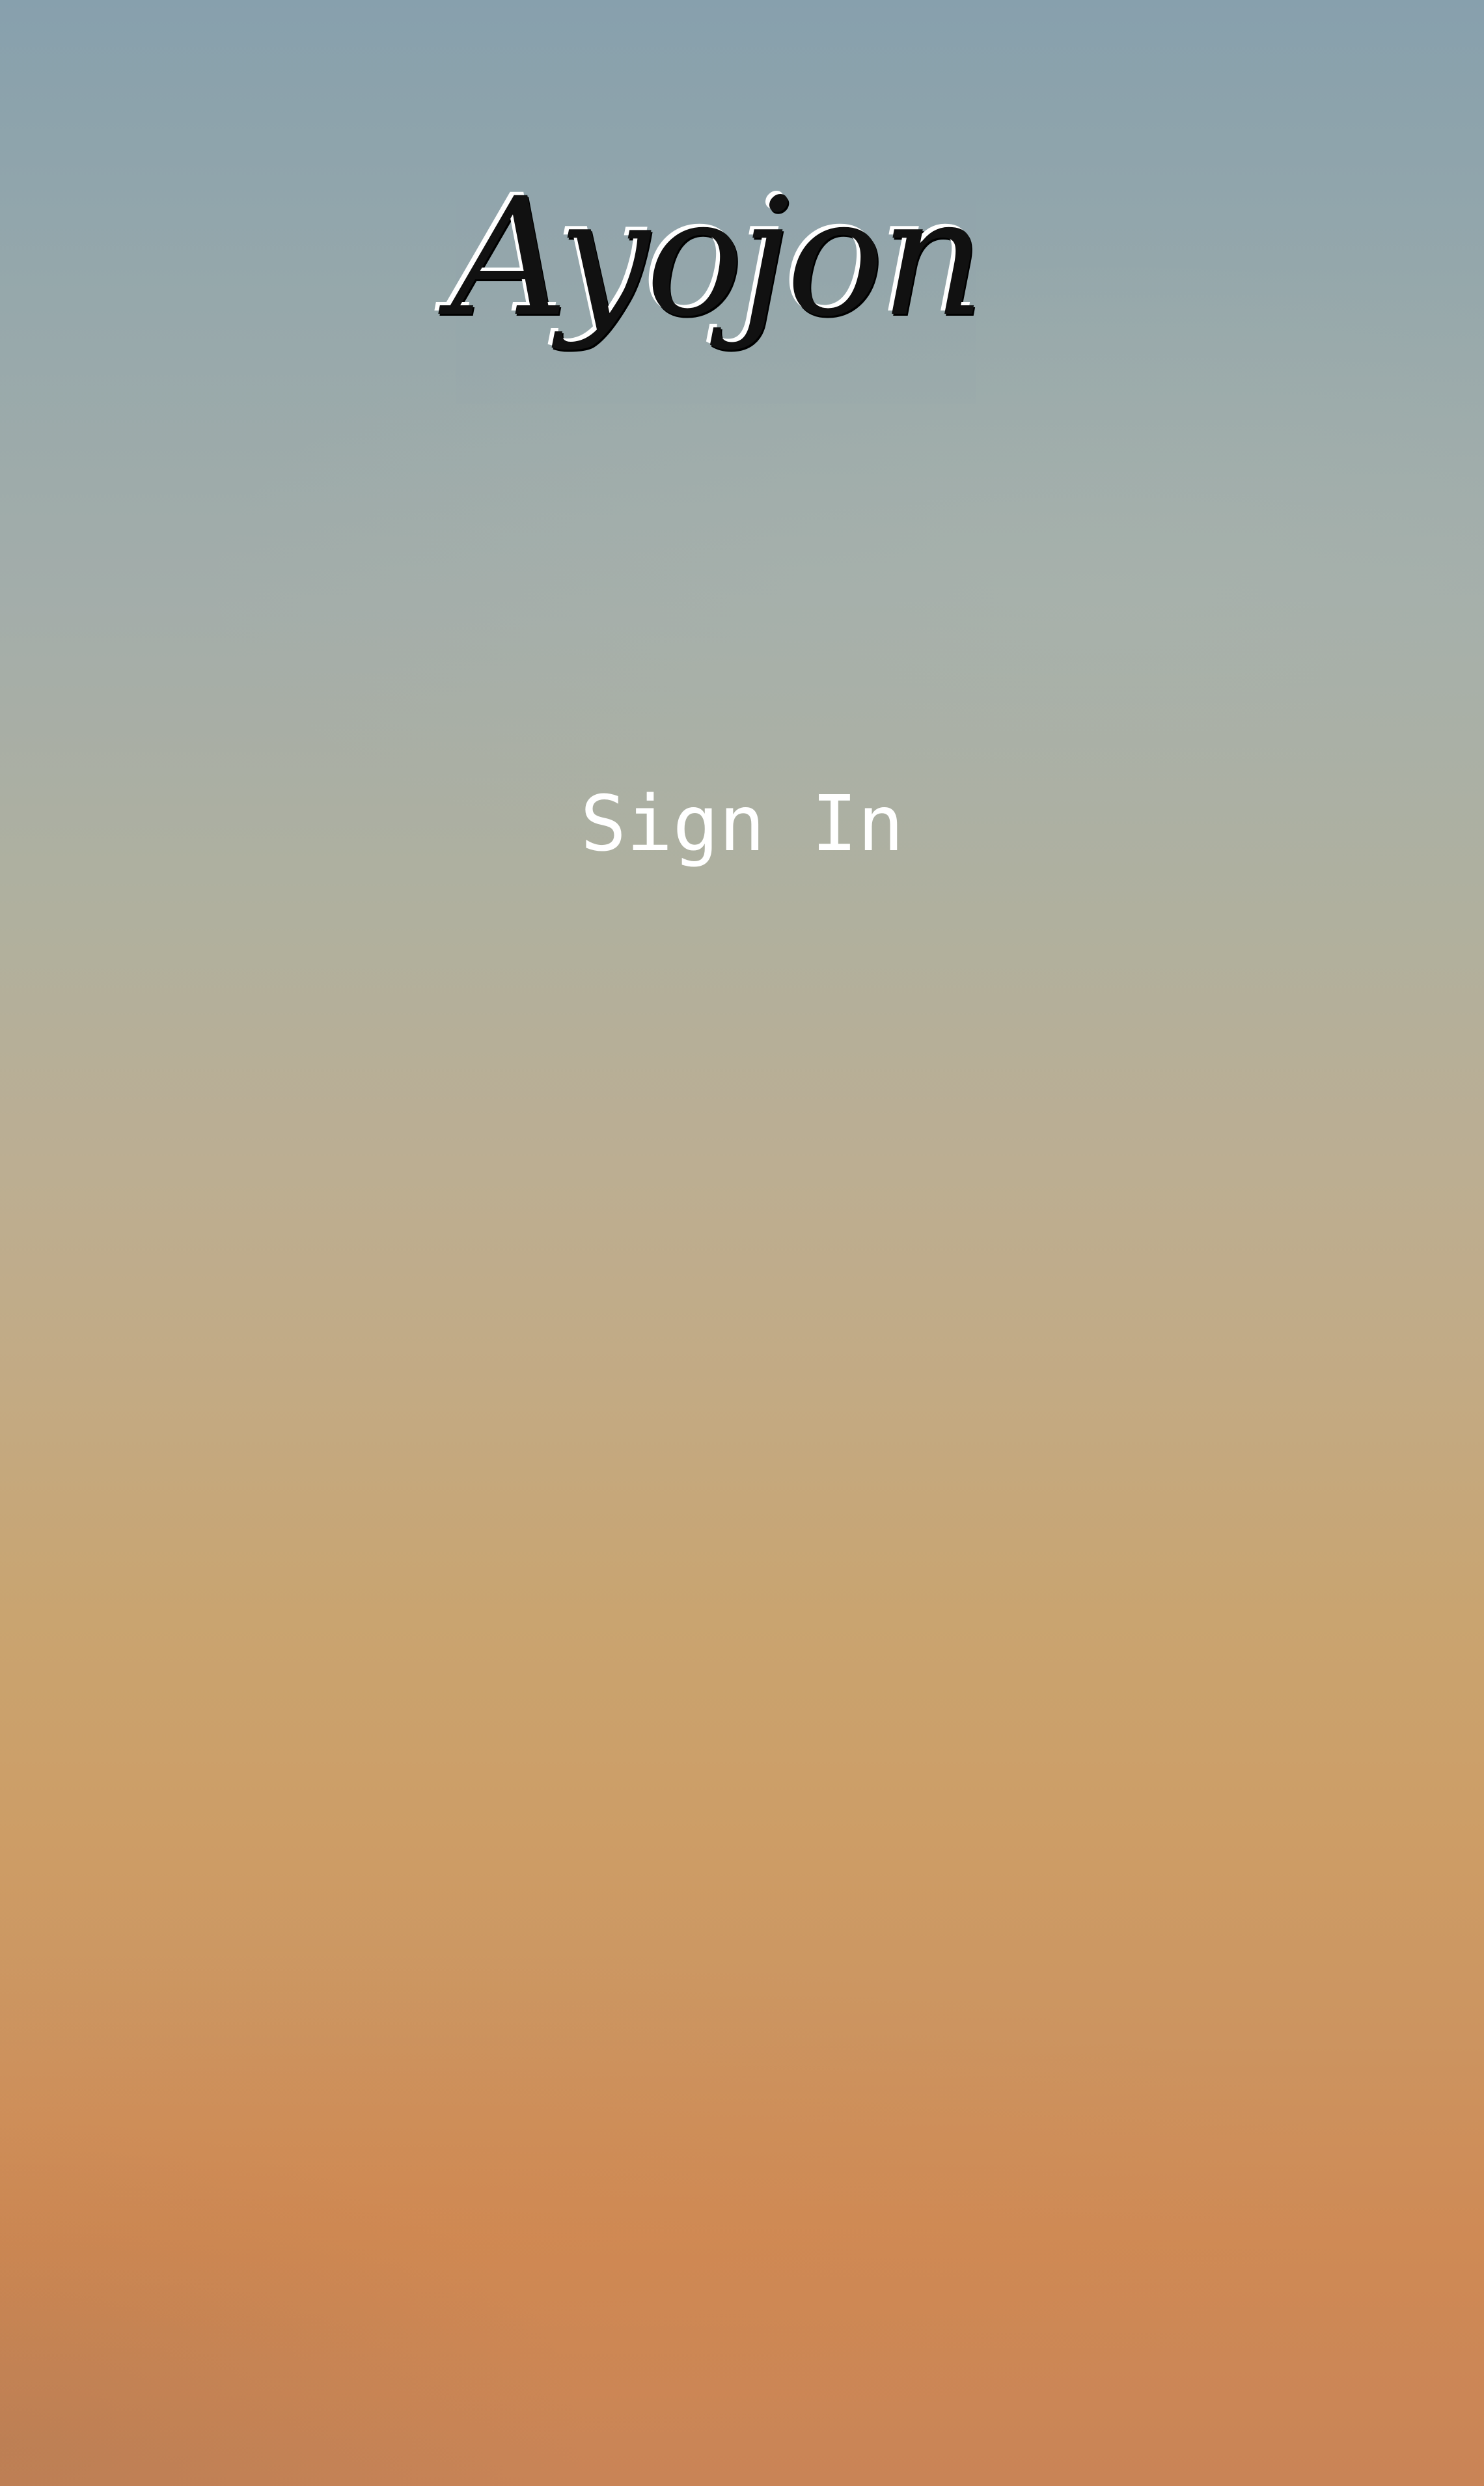 This screenshot has width=1484, height=2486. I want to click on sign-in-button: Sign In, so click(742, 823).